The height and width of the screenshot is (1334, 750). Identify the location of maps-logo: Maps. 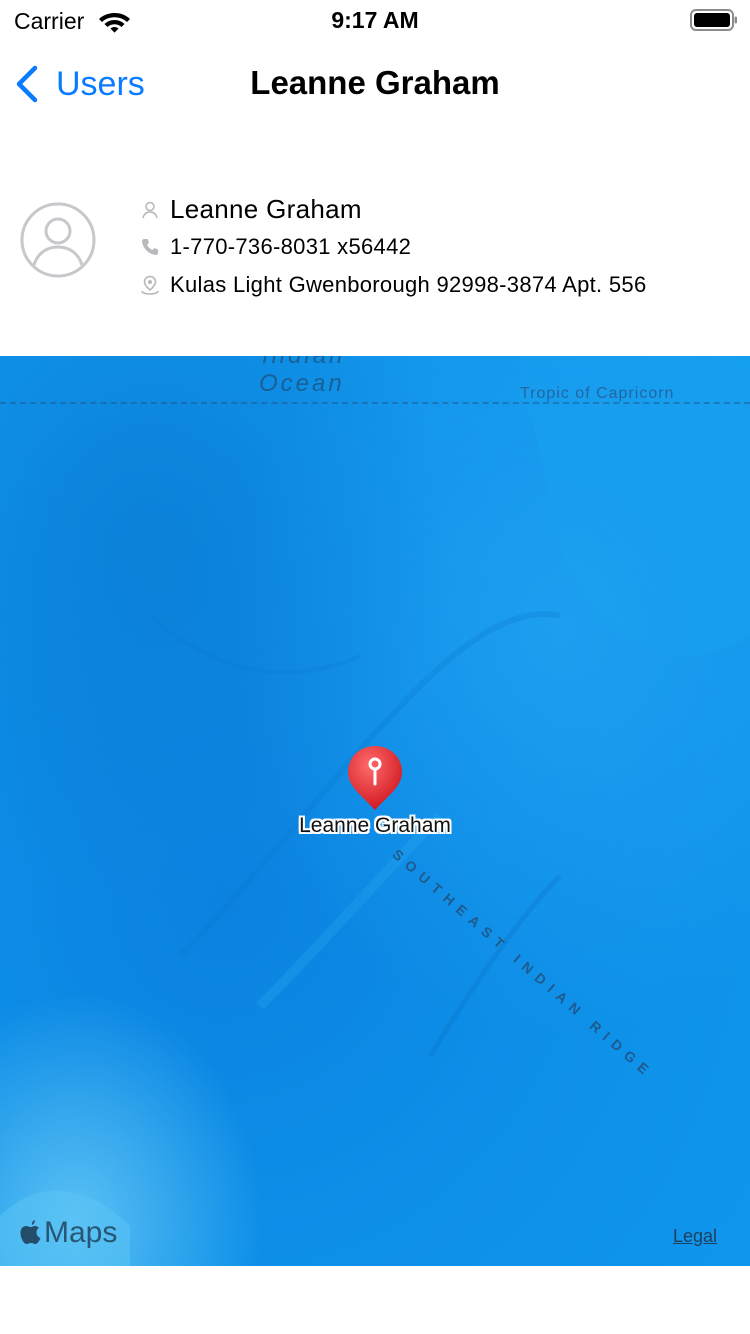
(68, 1233).